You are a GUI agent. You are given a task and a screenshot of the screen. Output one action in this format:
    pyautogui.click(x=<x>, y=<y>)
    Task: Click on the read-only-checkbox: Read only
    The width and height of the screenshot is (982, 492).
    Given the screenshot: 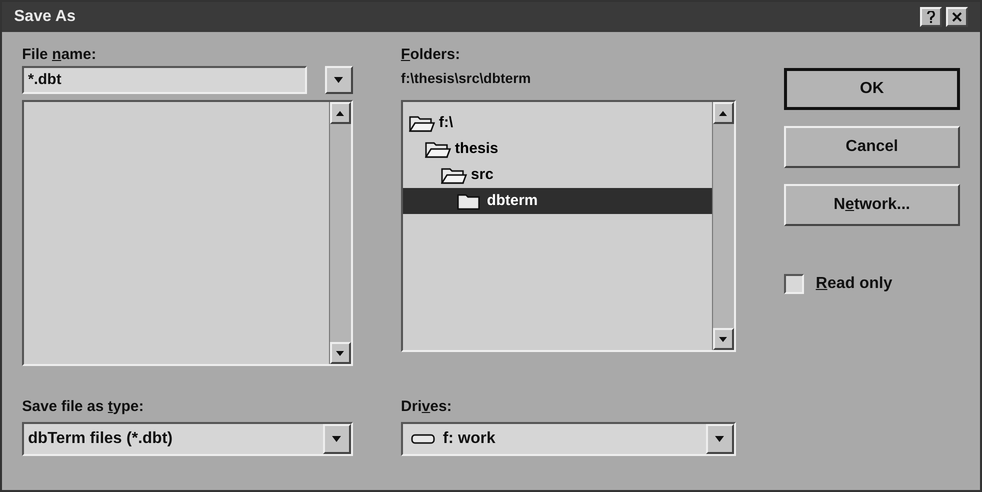 What is the action you would take?
    pyautogui.click(x=872, y=284)
    